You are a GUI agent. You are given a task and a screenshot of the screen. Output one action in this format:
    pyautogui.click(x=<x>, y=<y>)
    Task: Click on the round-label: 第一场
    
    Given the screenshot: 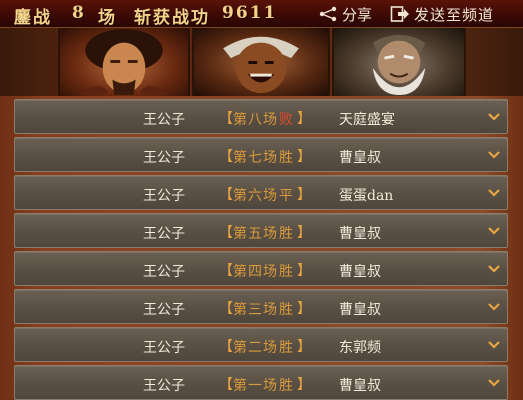 What is the action you would take?
    pyautogui.click(x=255, y=386)
    